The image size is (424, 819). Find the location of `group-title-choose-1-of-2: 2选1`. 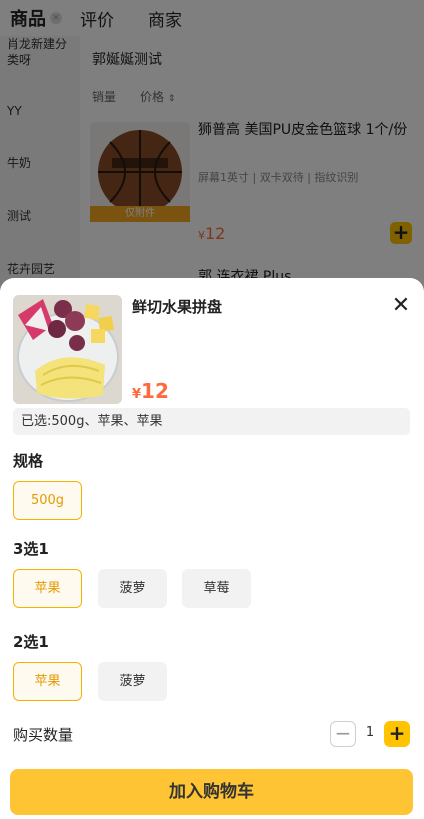

group-title-choose-1-of-2: 2选1 is located at coordinates (31, 642).